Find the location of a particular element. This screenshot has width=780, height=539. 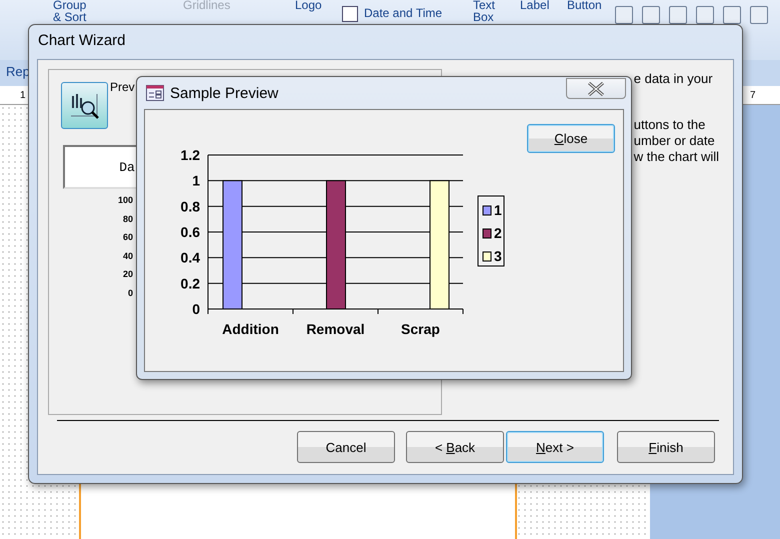

x-tick-label: Removal is located at coordinates (335, 329).